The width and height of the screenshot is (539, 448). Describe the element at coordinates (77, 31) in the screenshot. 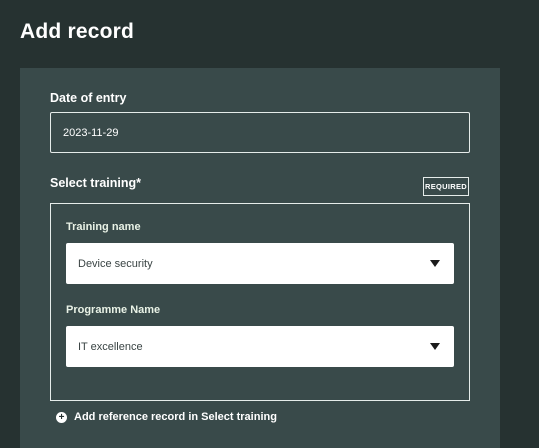

I see `page-title: Add record` at that location.